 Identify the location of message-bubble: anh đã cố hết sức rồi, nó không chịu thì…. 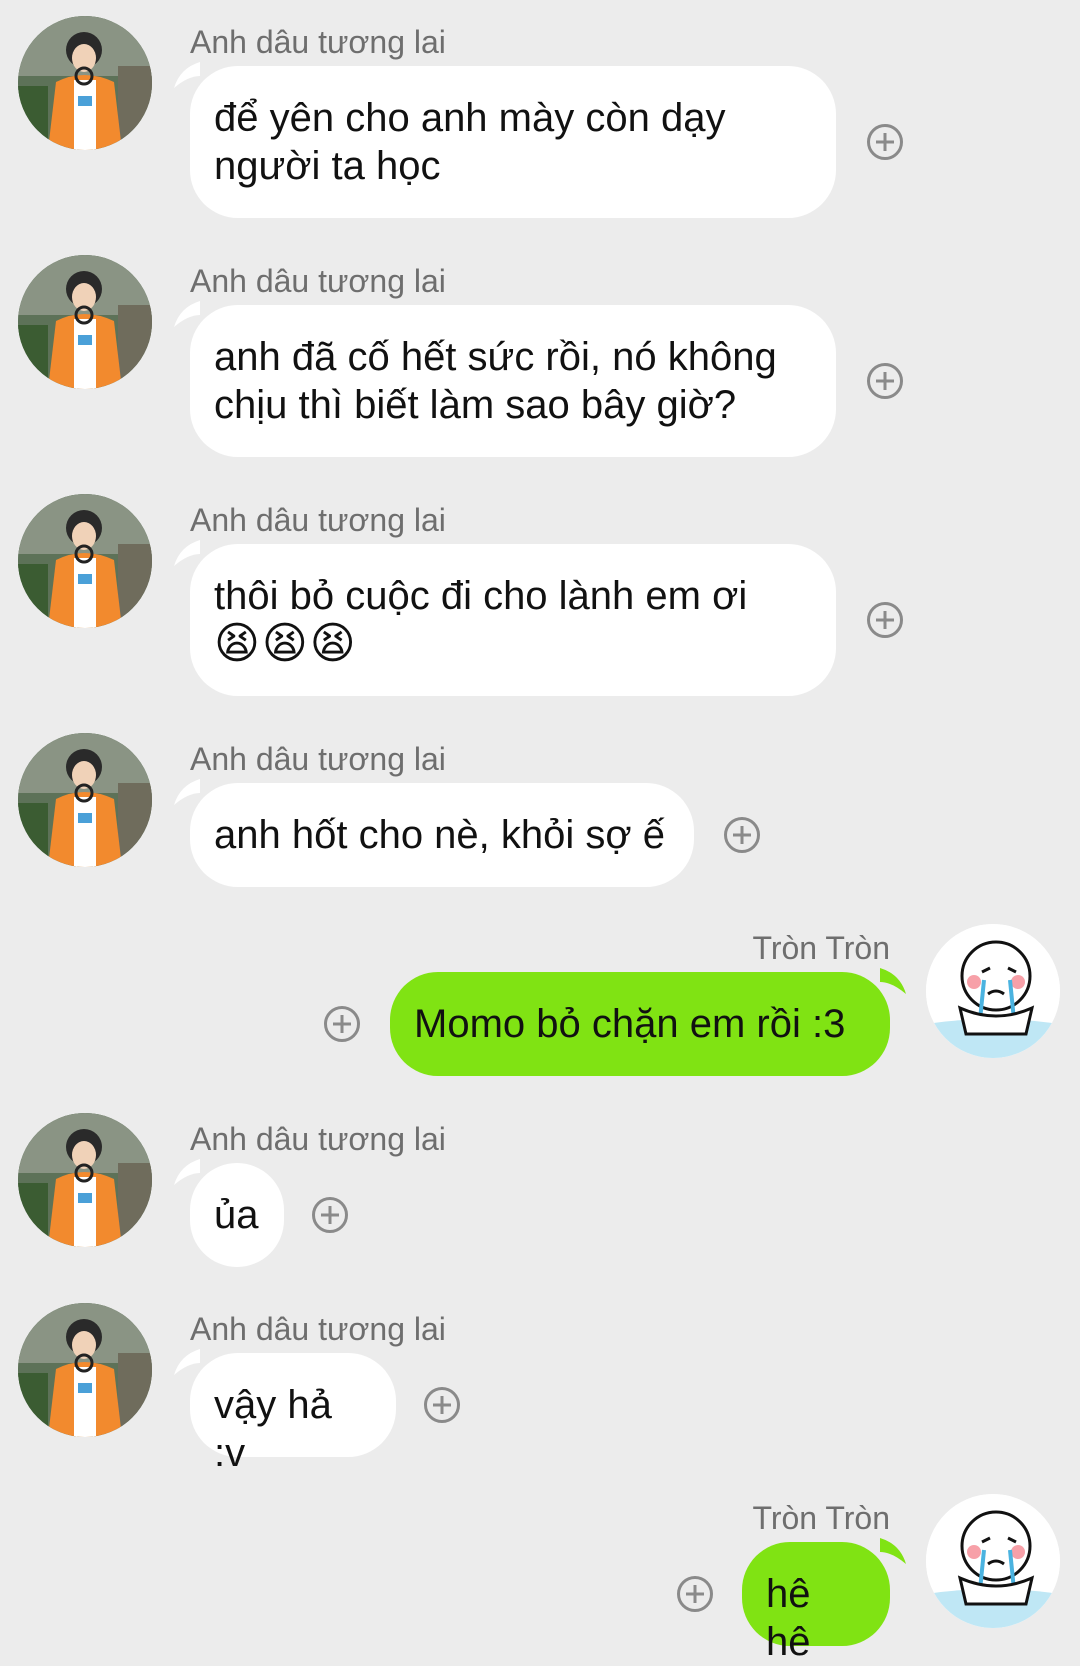
(513, 381).